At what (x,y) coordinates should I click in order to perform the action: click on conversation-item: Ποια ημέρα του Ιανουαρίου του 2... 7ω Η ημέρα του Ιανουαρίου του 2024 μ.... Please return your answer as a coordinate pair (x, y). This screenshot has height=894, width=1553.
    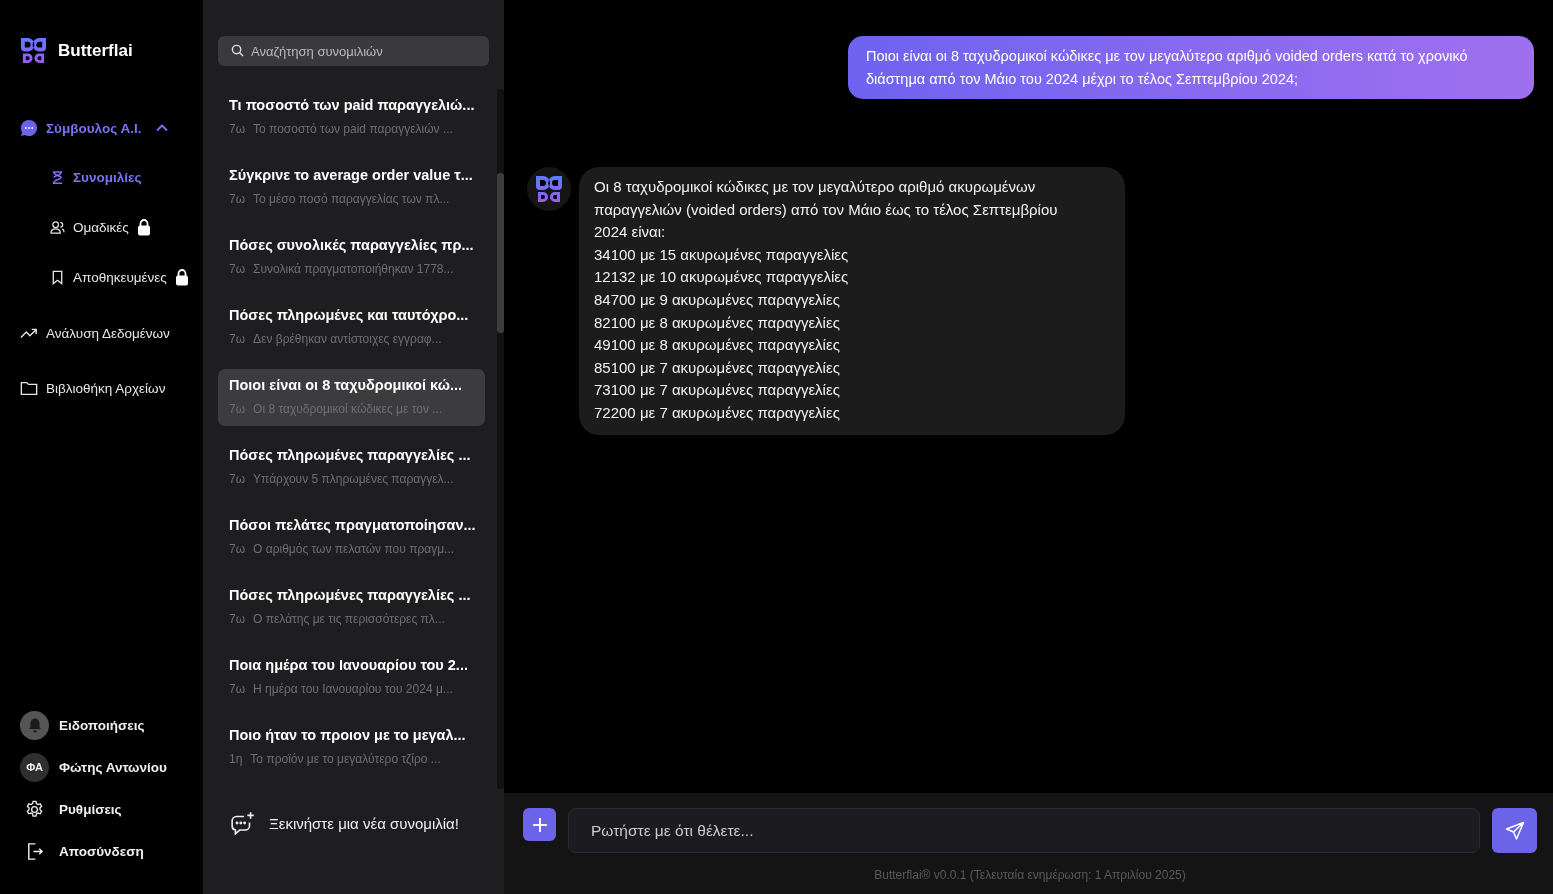
    Looking at the image, I should click on (351, 677).